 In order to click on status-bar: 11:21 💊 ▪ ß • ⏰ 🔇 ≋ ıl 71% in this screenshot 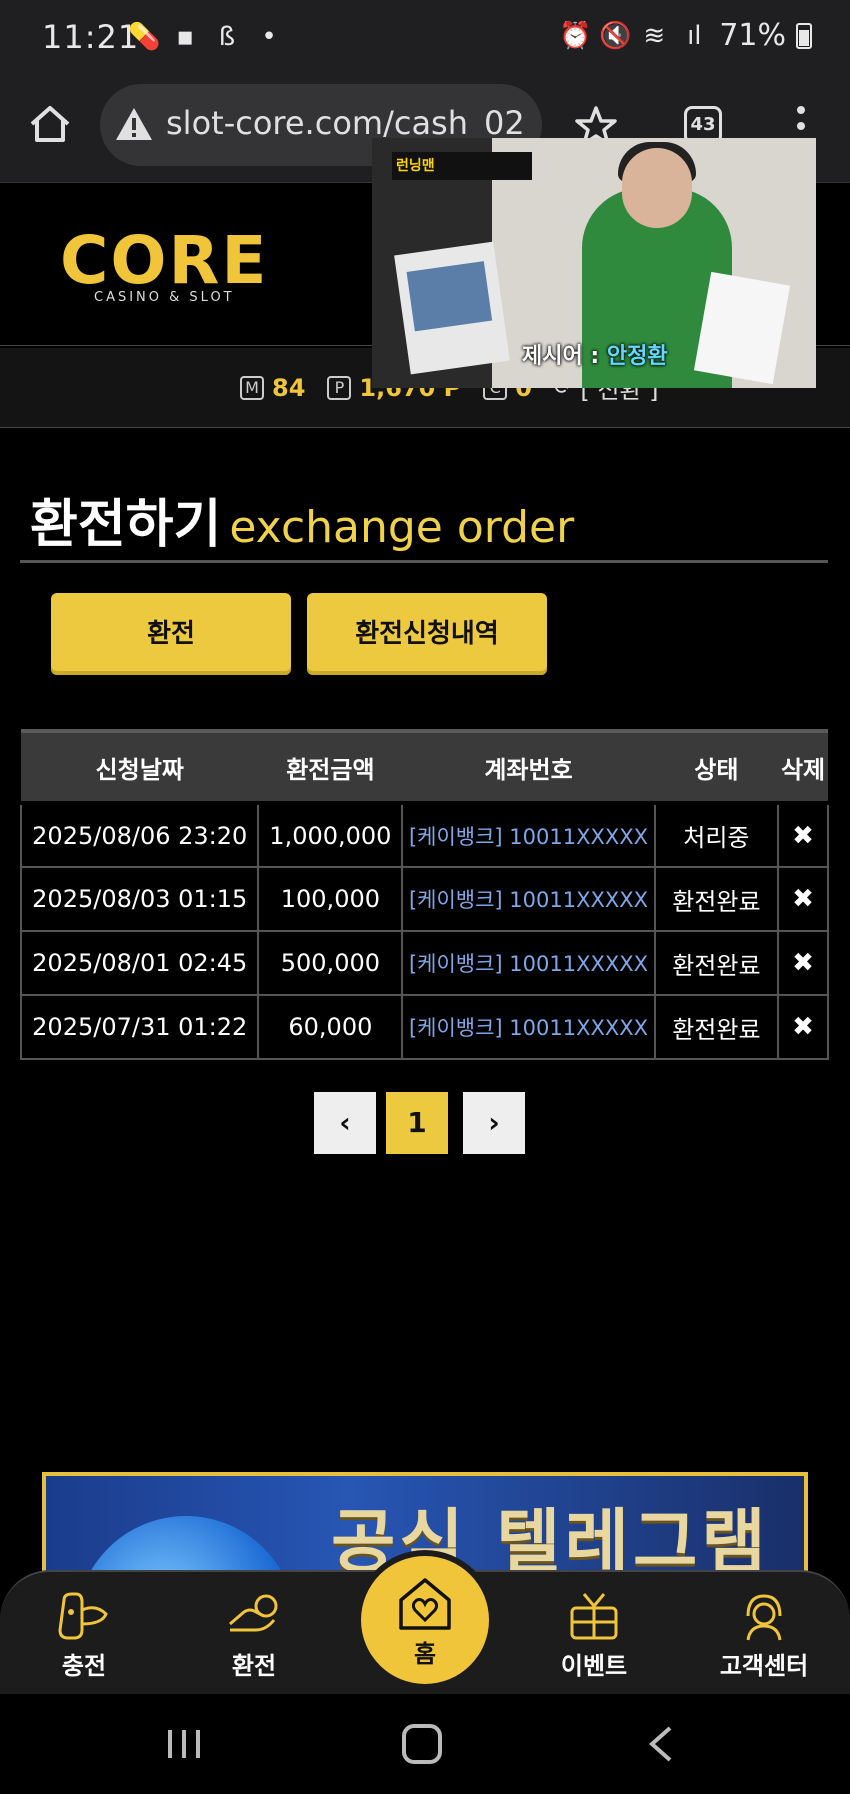, I will do `click(425, 40)`.